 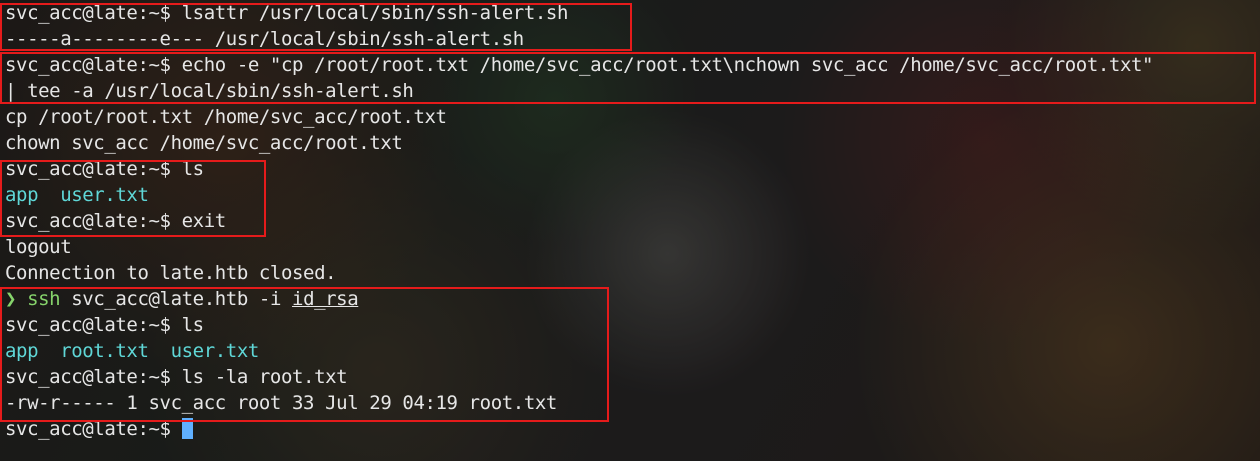 I want to click on key-file-path: id_rsa, so click(x=325, y=299).